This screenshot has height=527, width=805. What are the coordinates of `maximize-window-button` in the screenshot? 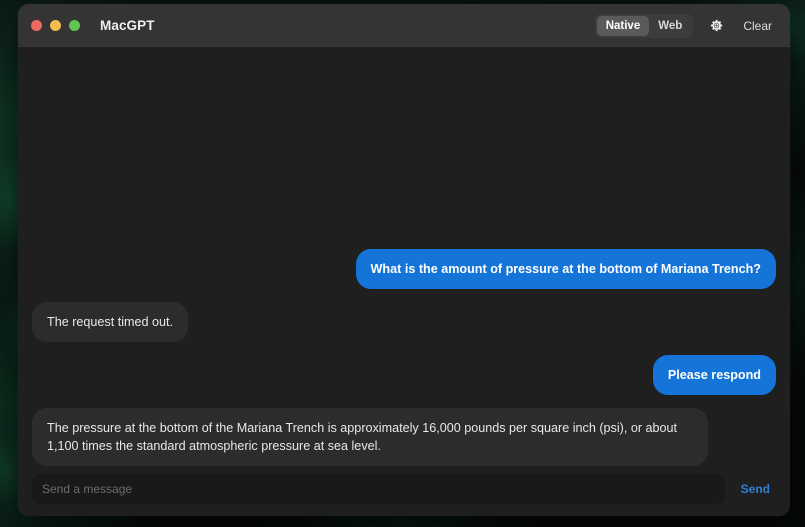 It's located at (74, 25).